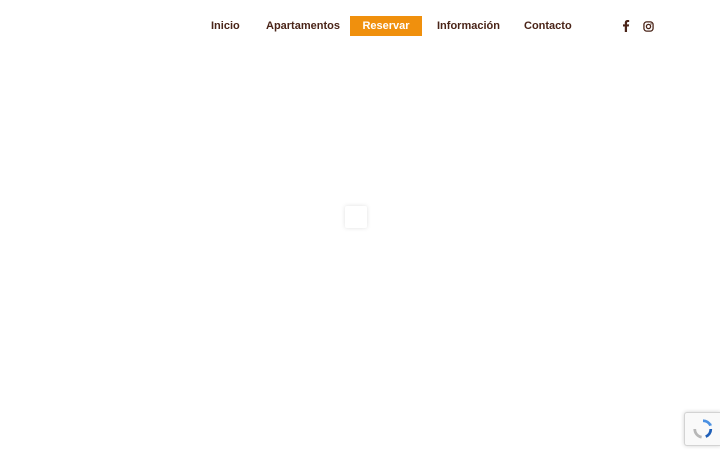  I want to click on nav-link-inicio: Inicio, so click(225, 26).